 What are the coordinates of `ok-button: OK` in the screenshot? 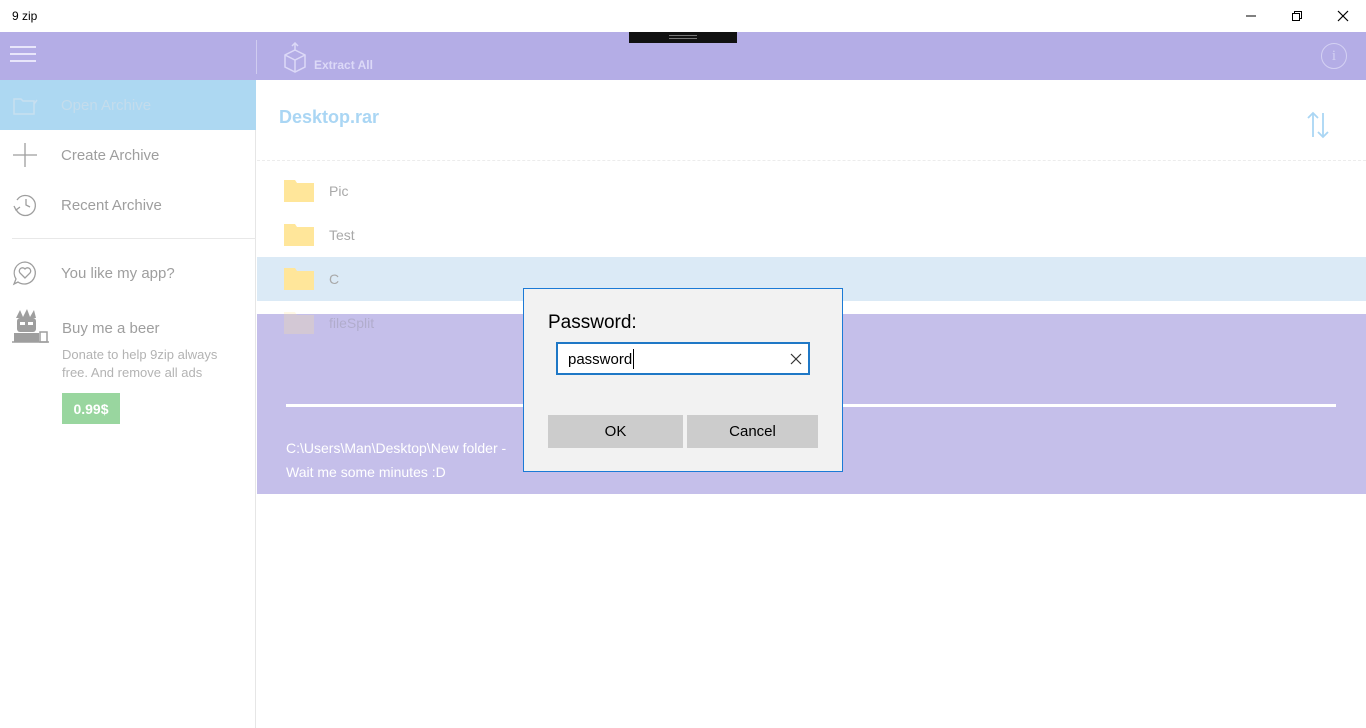 It's located at (615, 431).